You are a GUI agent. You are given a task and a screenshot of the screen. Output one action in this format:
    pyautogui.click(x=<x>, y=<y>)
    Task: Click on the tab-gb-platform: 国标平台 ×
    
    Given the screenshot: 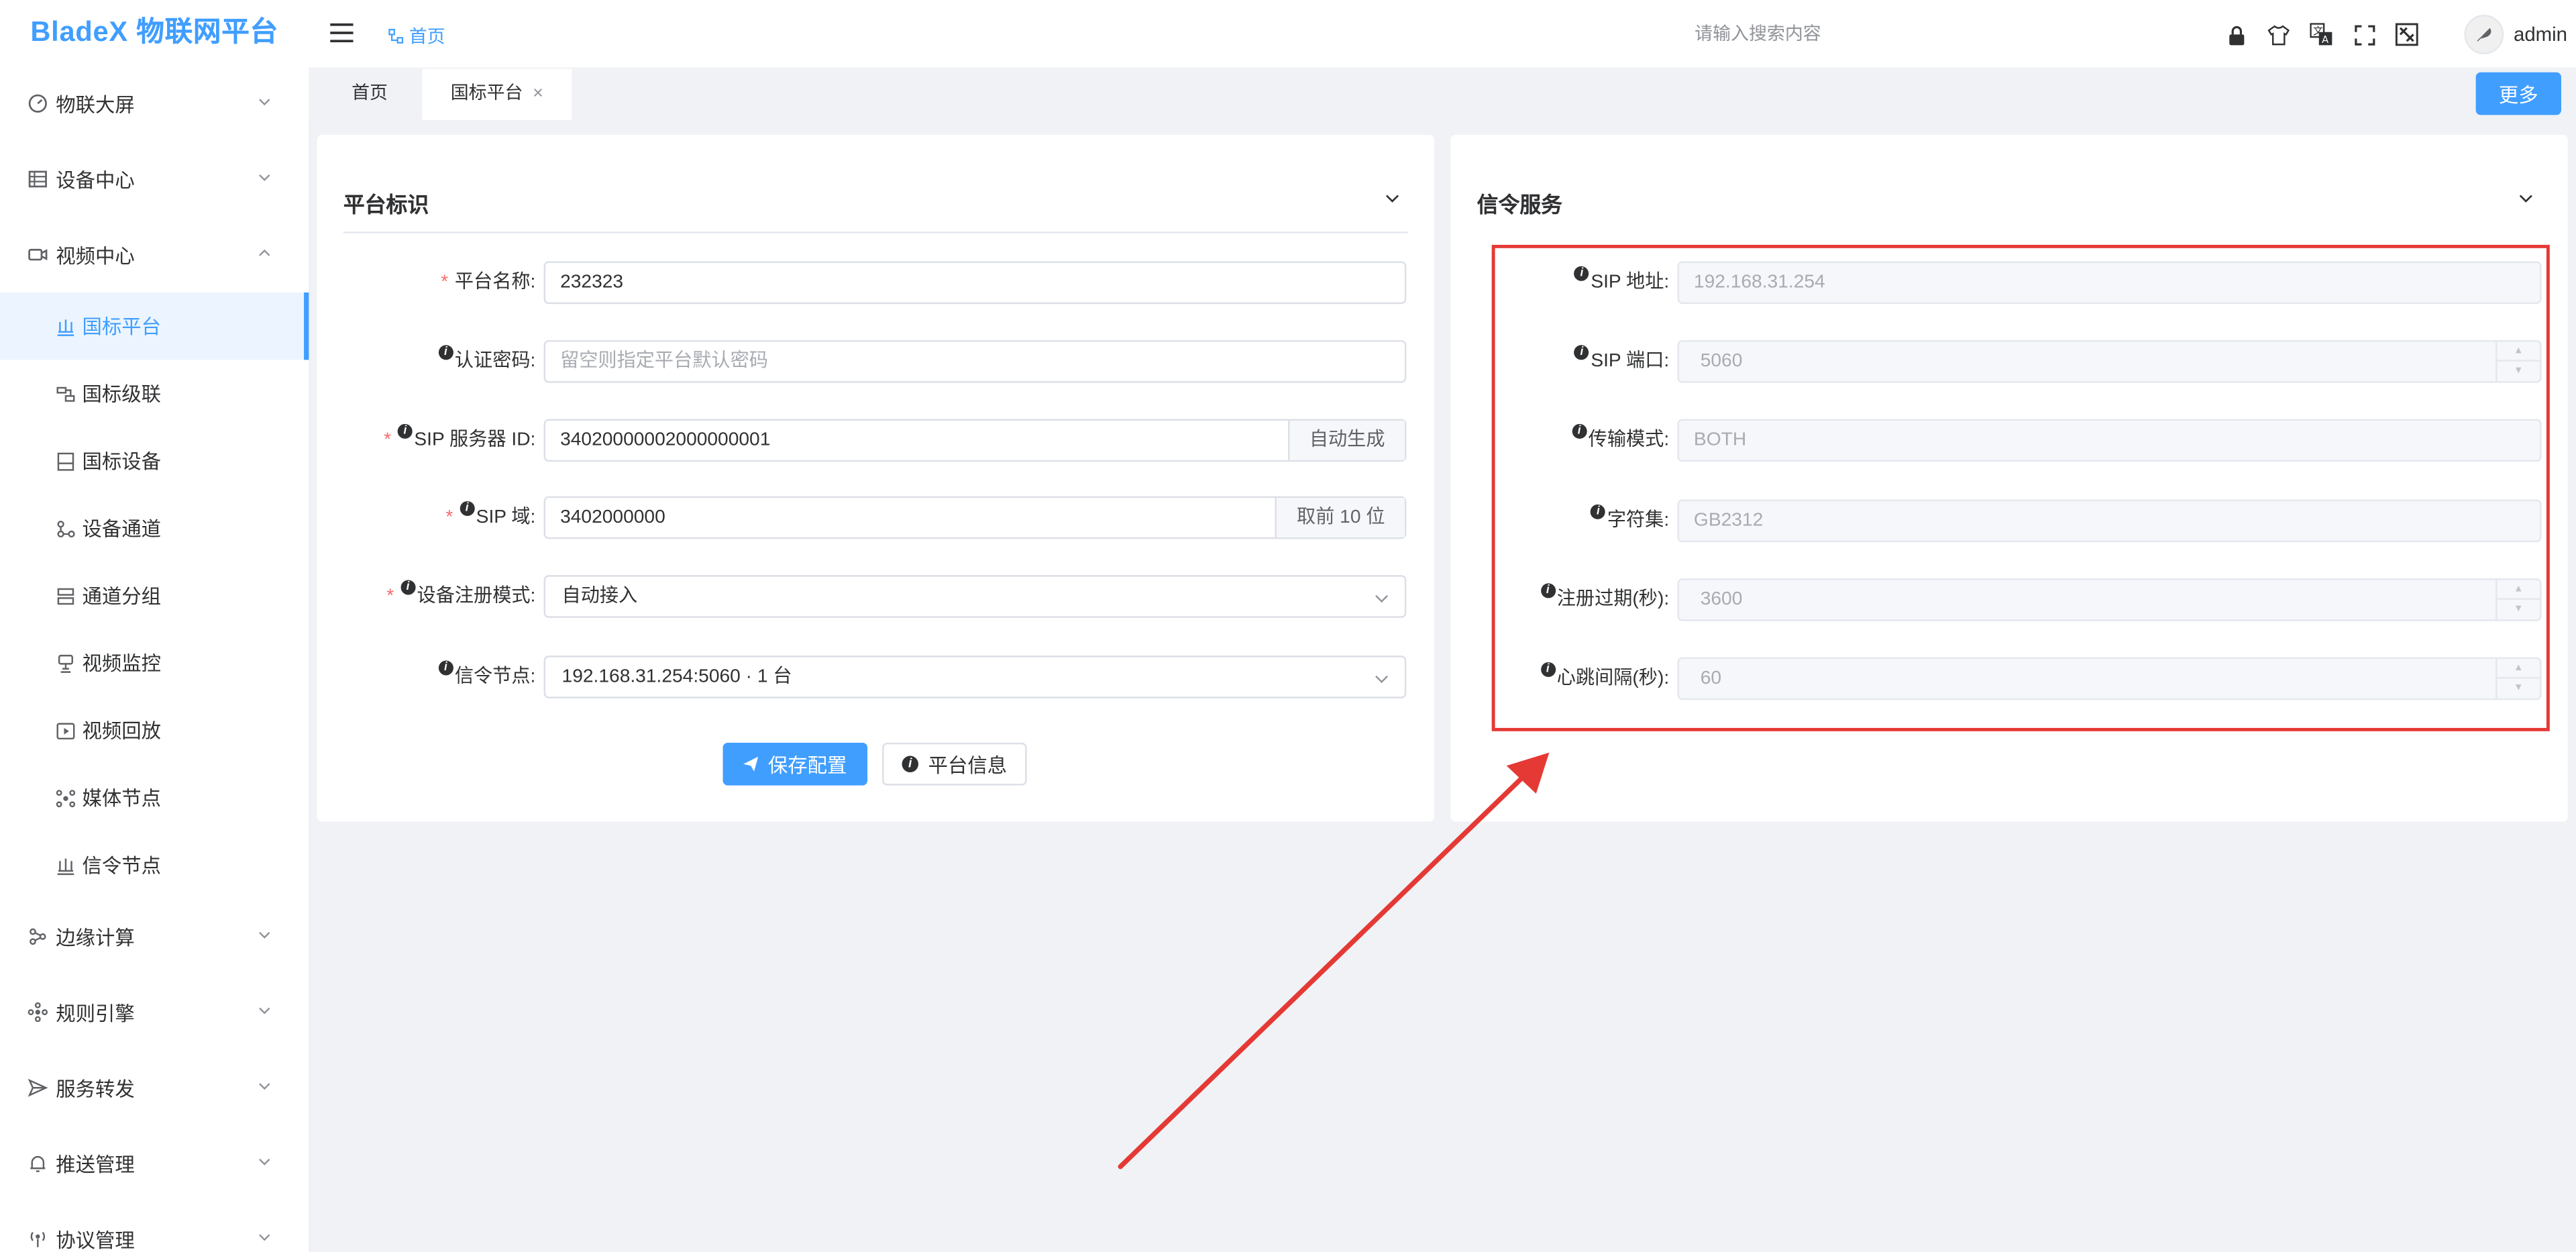 What is the action you would take?
    pyautogui.click(x=497, y=94)
    